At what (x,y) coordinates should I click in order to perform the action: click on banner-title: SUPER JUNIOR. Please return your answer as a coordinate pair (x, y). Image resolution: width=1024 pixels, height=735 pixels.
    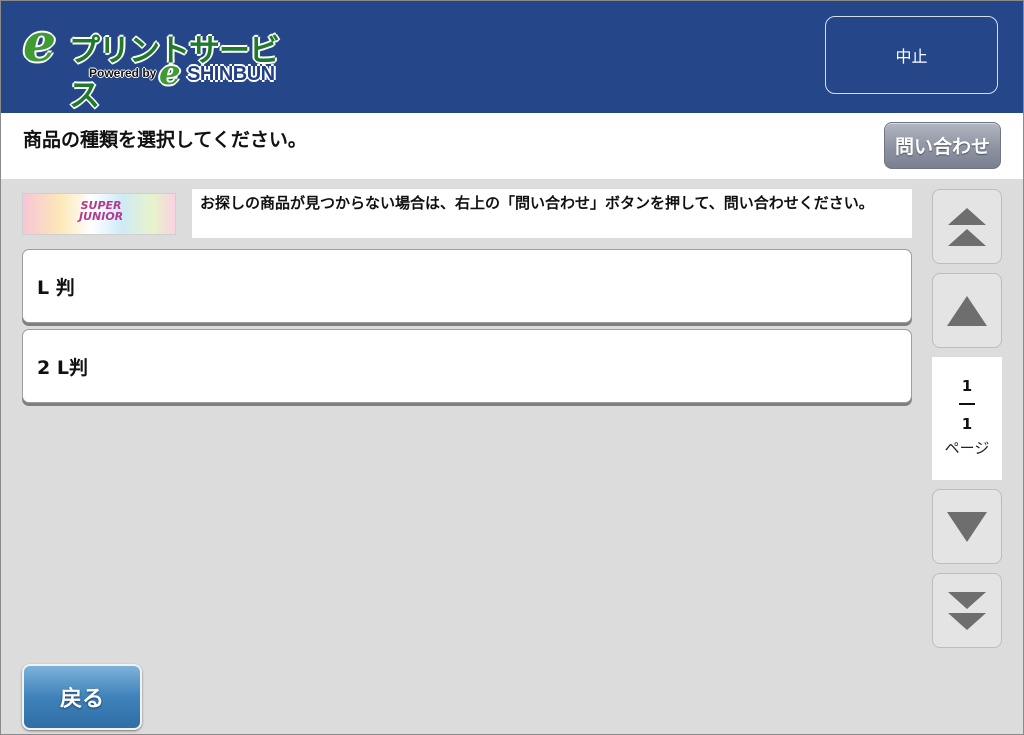
    Looking at the image, I should click on (101, 211).